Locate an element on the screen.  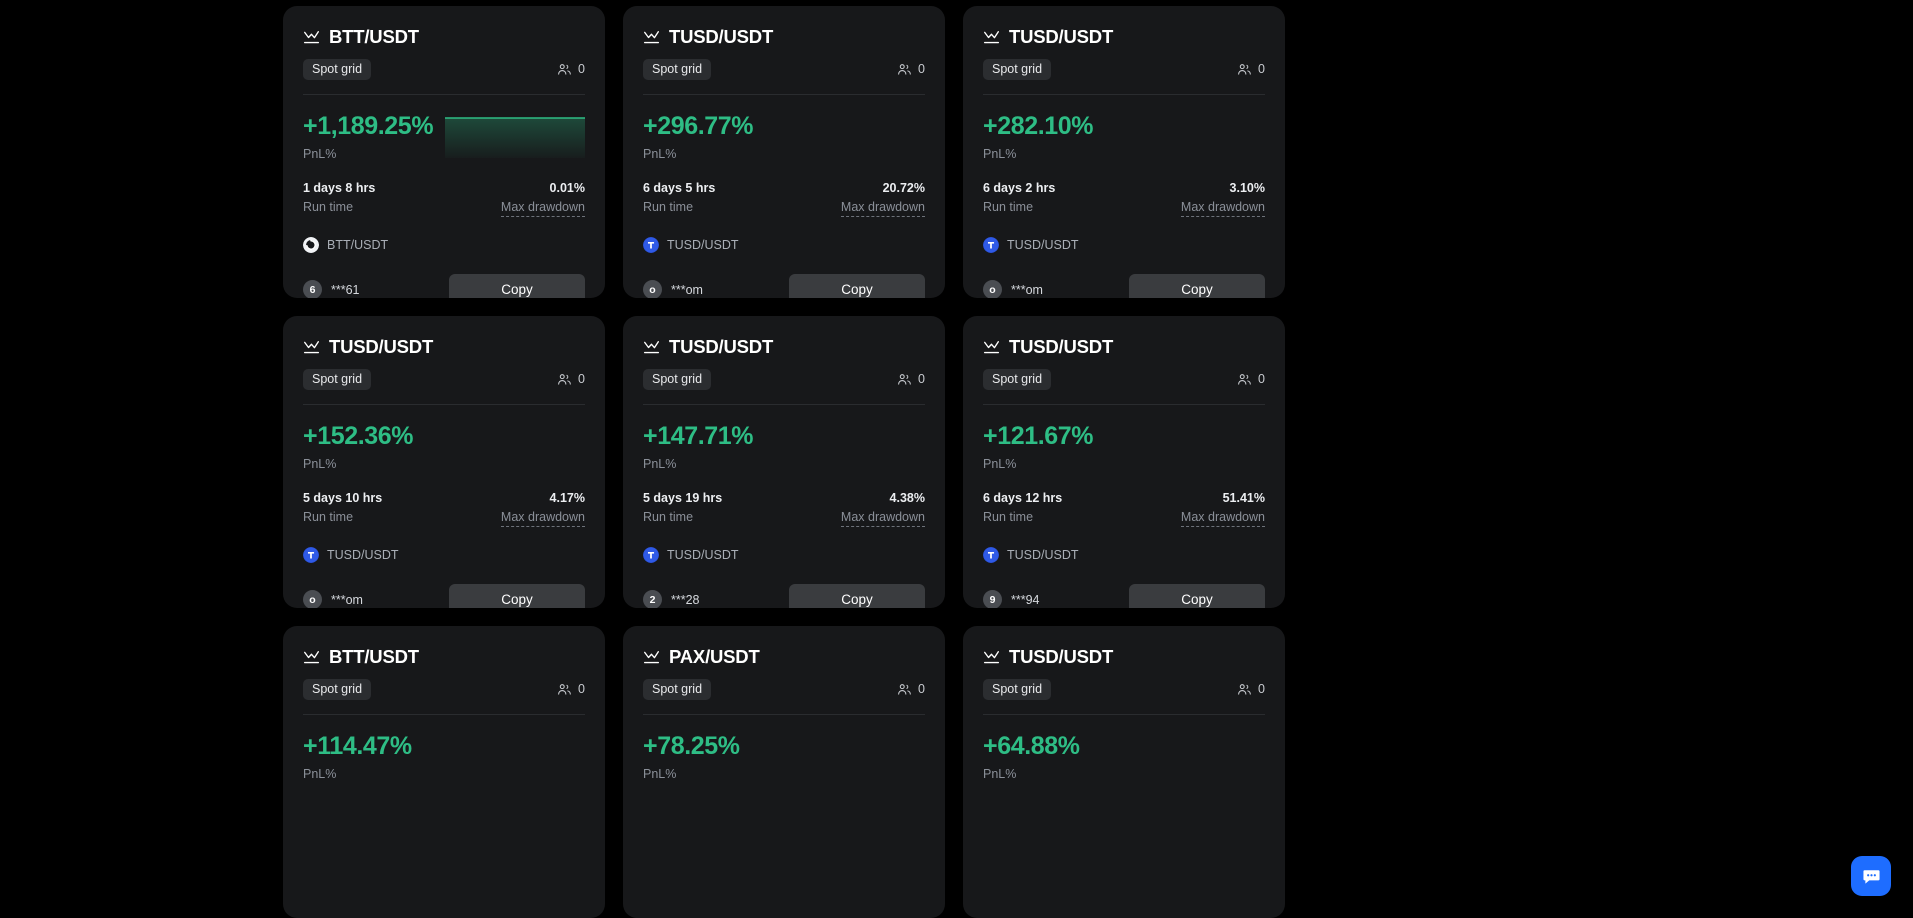
drawdown-value: 3.10% is located at coordinates (1247, 188).